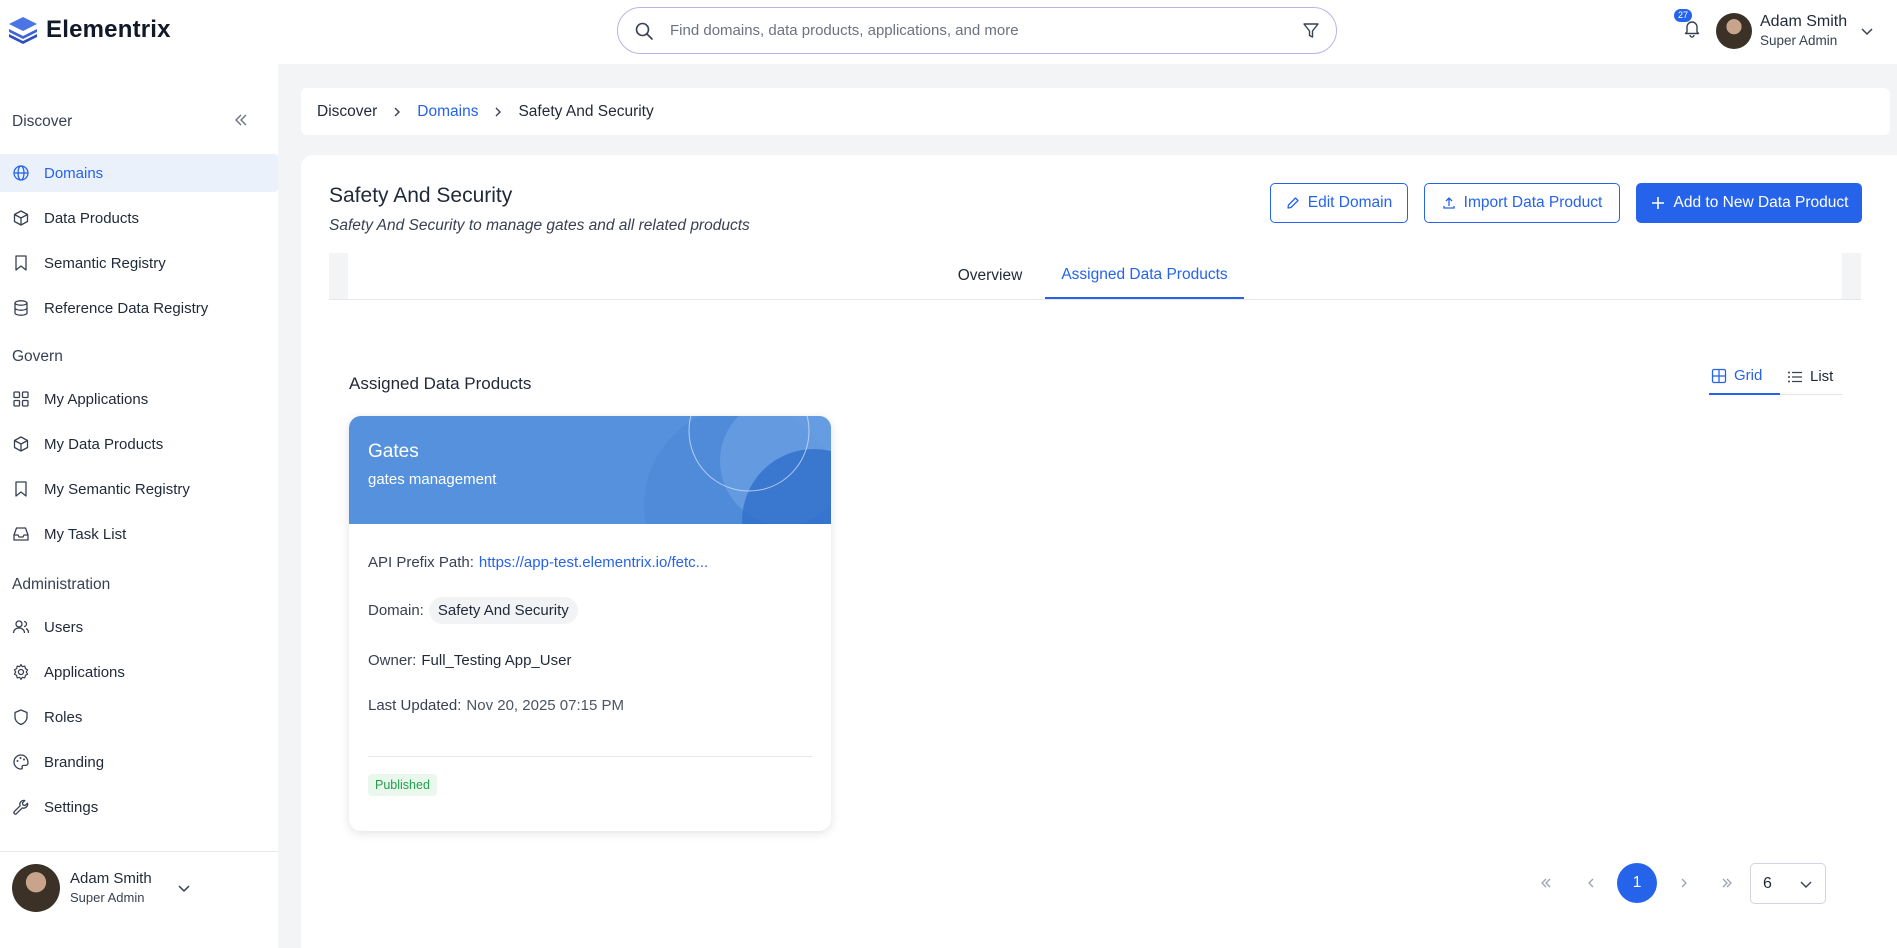 This screenshot has height=948, width=1897. Describe the element at coordinates (139, 762) in the screenshot. I see `sidebar-item-branding: Branding` at that location.